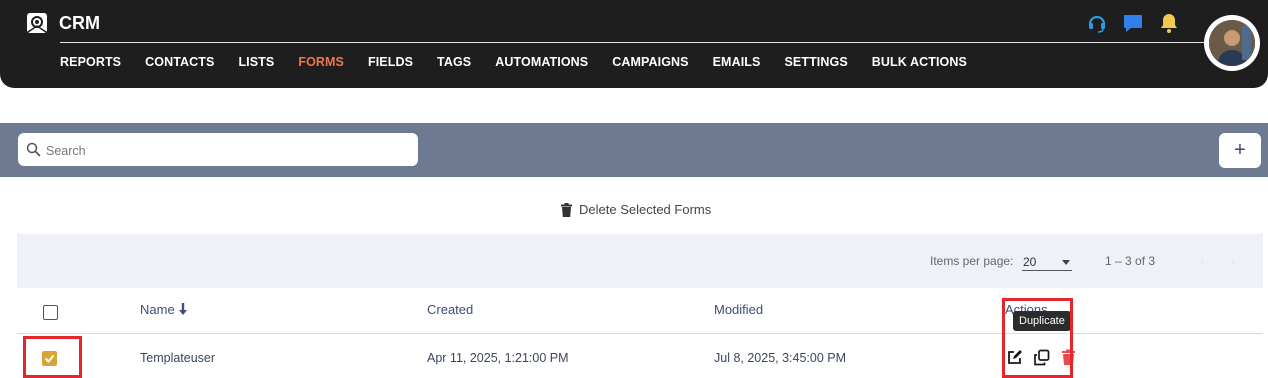  I want to click on add-form-button: +, so click(1240, 150).